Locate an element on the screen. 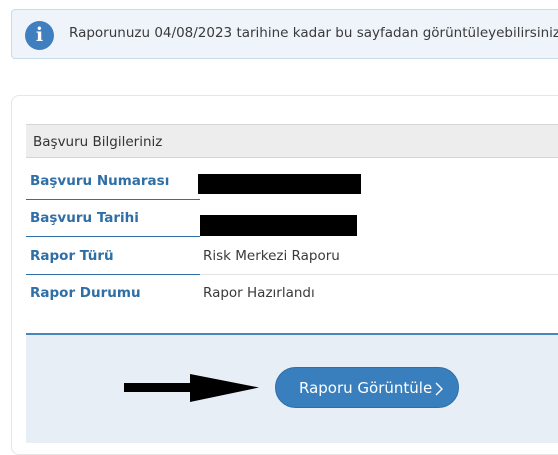 Image resolution: width=558 pixels, height=455 pixels. row-label: Rapor Durumu is located at coordinates (85, 293).